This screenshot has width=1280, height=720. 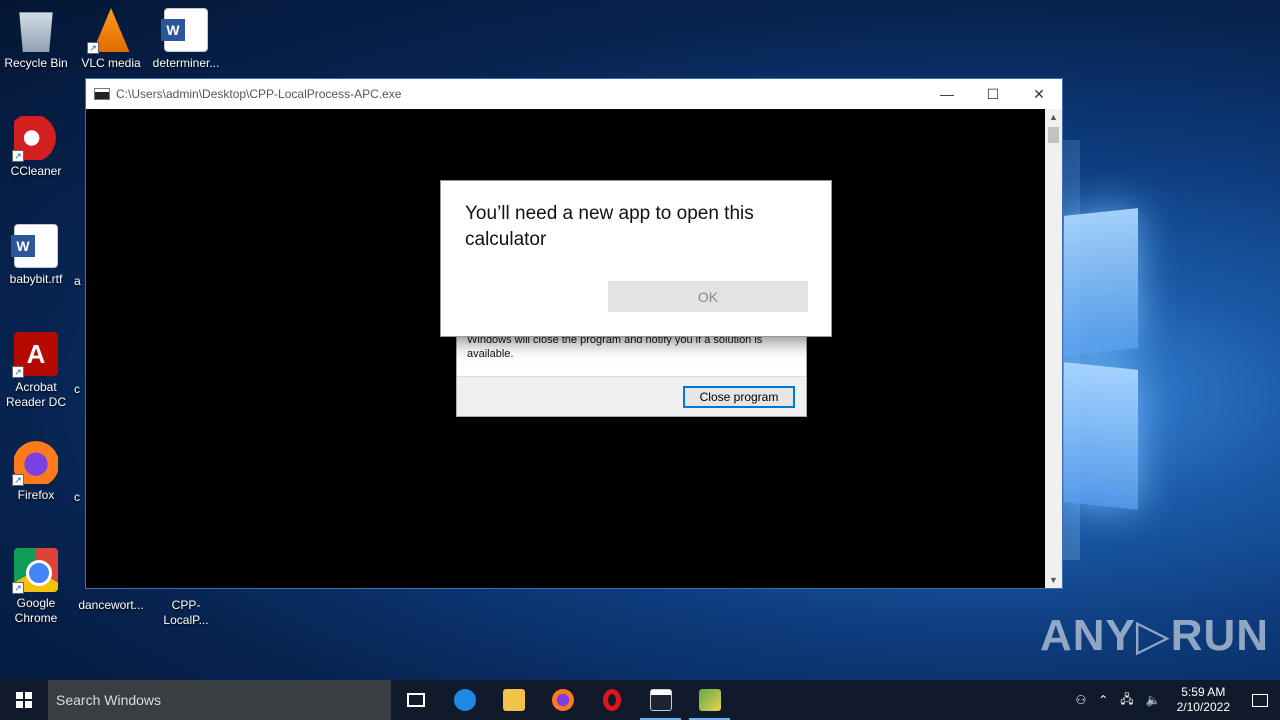 I want to click on close-program-button: Close program, so click(x=739, y=397).